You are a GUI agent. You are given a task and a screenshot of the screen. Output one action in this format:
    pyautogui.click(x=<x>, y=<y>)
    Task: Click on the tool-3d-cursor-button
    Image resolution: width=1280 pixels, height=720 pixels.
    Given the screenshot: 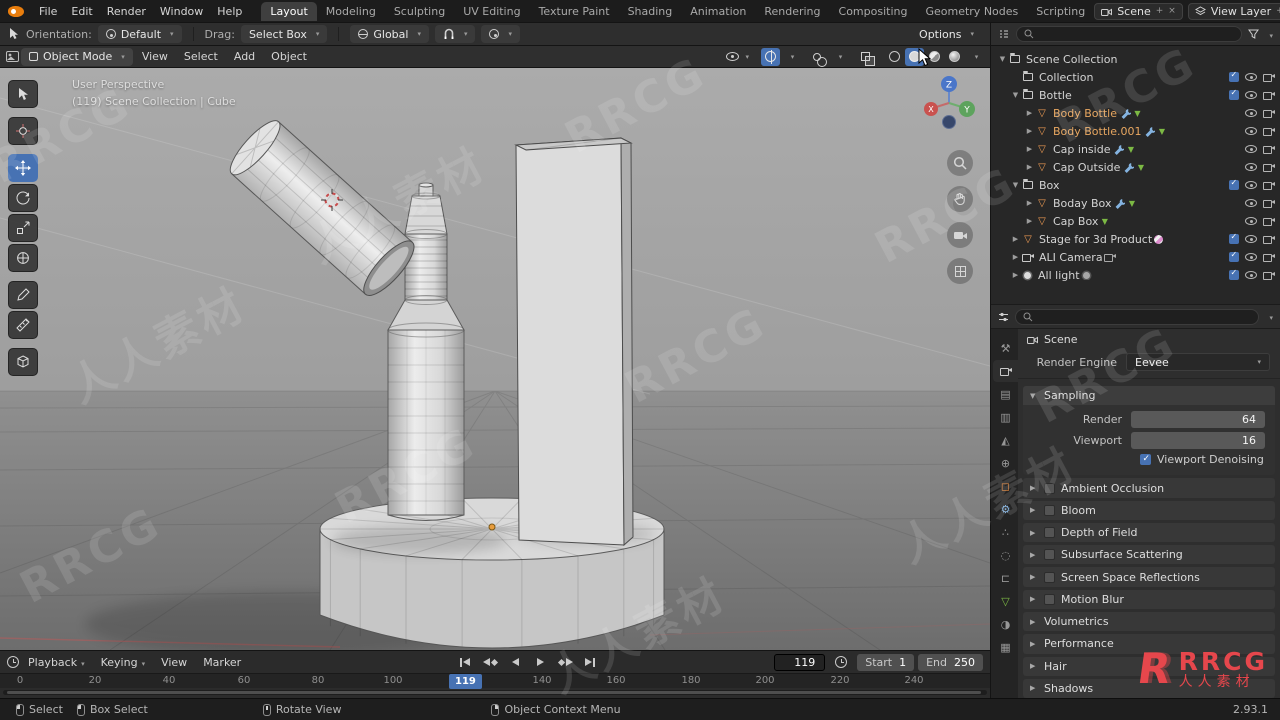 What is the action you would take?
    pyautogui.click(x=23, y=131)
    